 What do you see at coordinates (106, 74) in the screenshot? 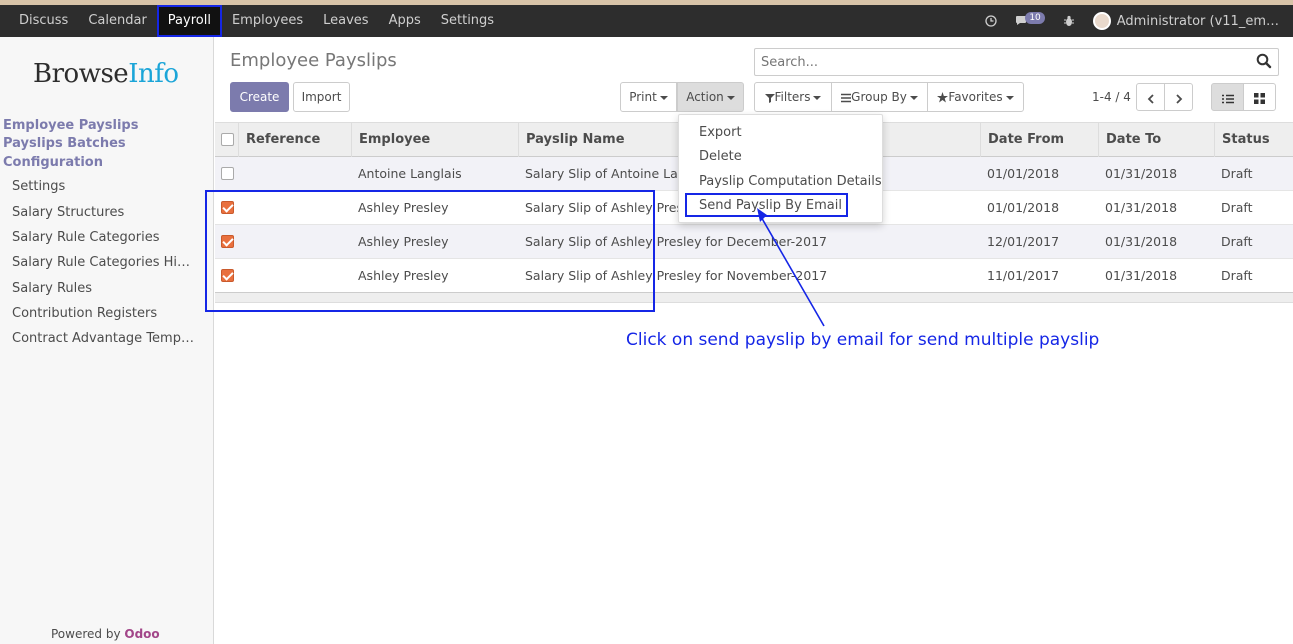
I see `browseinfo-logo: BrowseInfo` at bounding box center [106, 74].